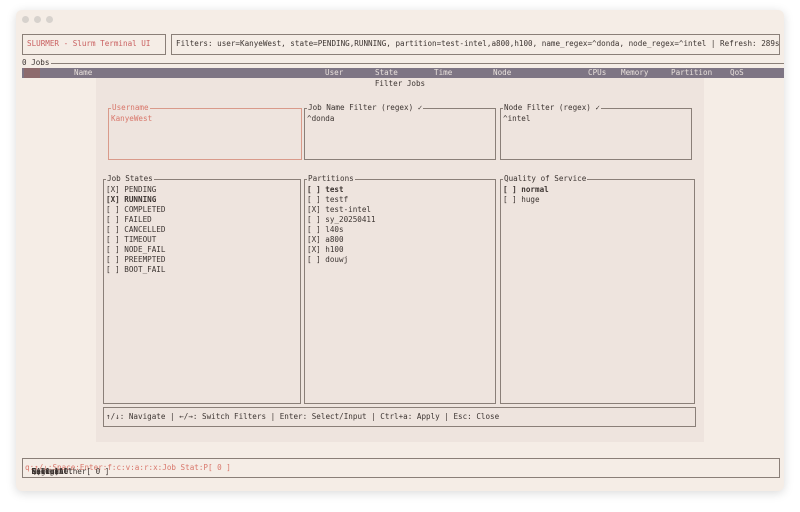 Image resolution: width=800 pixels, height=512 pixels. What do you see at coordinates (89, 43) in the screenshot?
I see `app-title: SLURMER - Slurm Terminal UI` at bounding box center [89, 43].